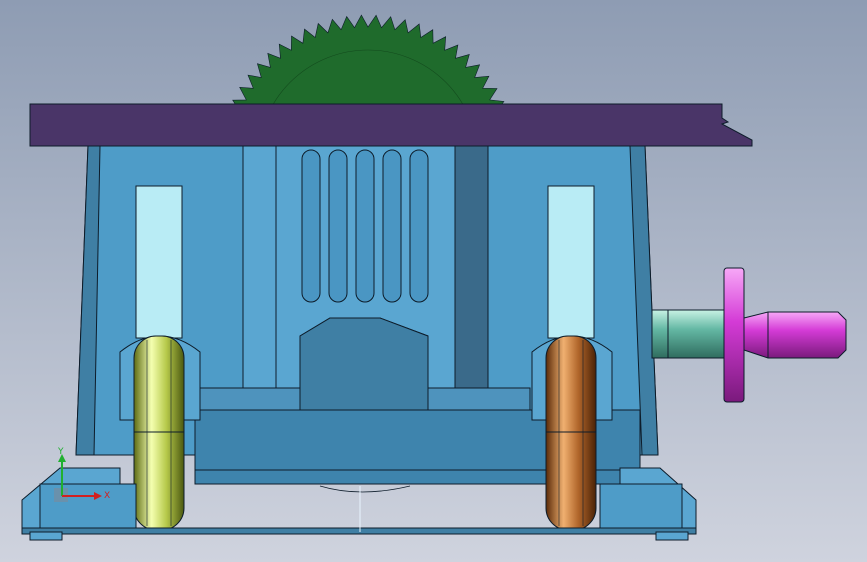  What do you see at coordinates (571, 433) in the screenshot?
I see `right-wheel` at bounding box center [571, 433].